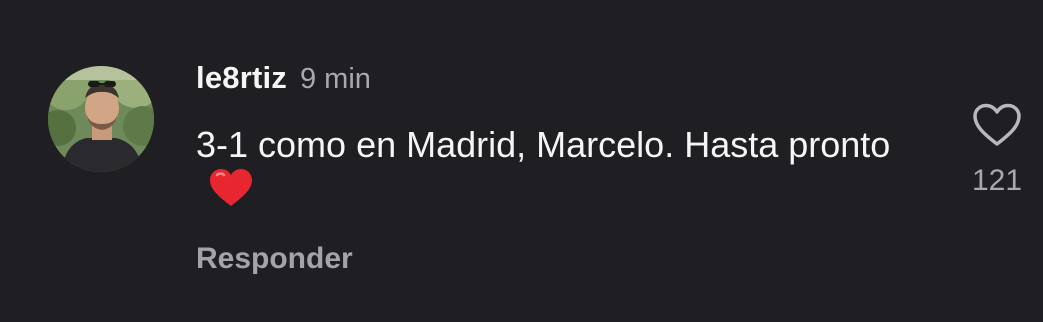 Image resolution: width=1043 pixels, height=322 pixels. Describe the element at coordinates (241, 78) in the screenshot. I see `username: le8rtiz` at that location.